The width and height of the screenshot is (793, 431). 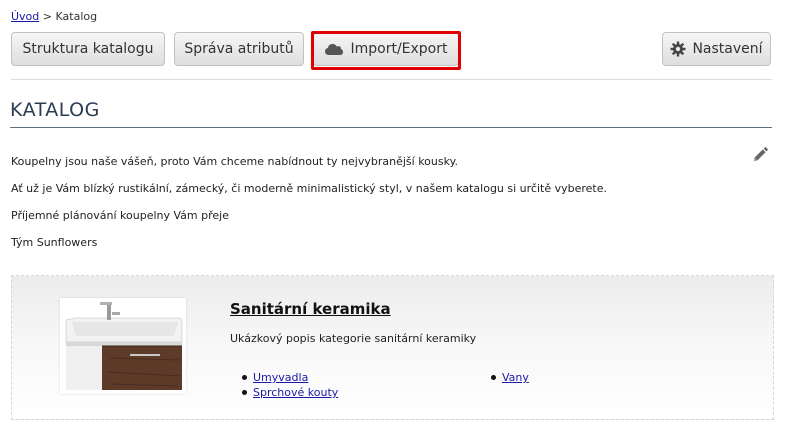 What do you see at coordinates (295, 392) in the screenshot?
I see `subcategory-link-sprchove-kouty: Sprchové kouty` at bounding box center [295, 392].